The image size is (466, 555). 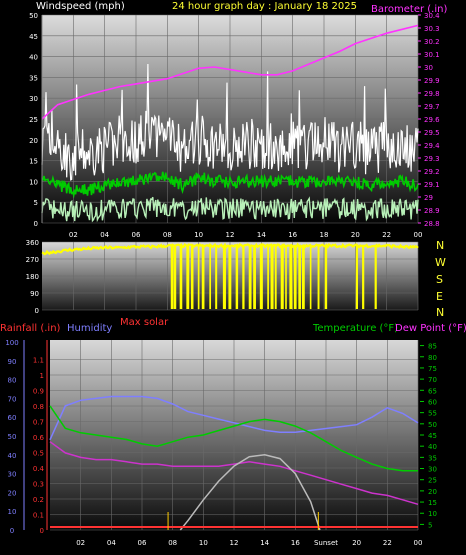 What do you see at coordinates (439, 279) in the screenshot?
I see `compass-s: S` at bounding box center [439, 279].